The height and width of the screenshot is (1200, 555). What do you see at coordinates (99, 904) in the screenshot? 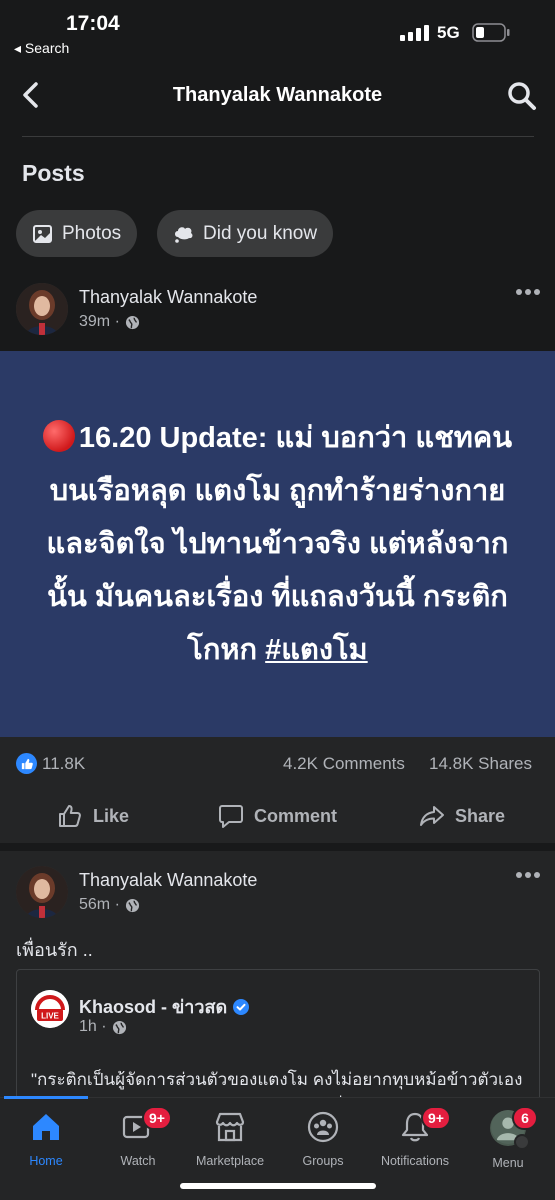
I see `post-time: 56m ·` at bounding box center [99, 904].